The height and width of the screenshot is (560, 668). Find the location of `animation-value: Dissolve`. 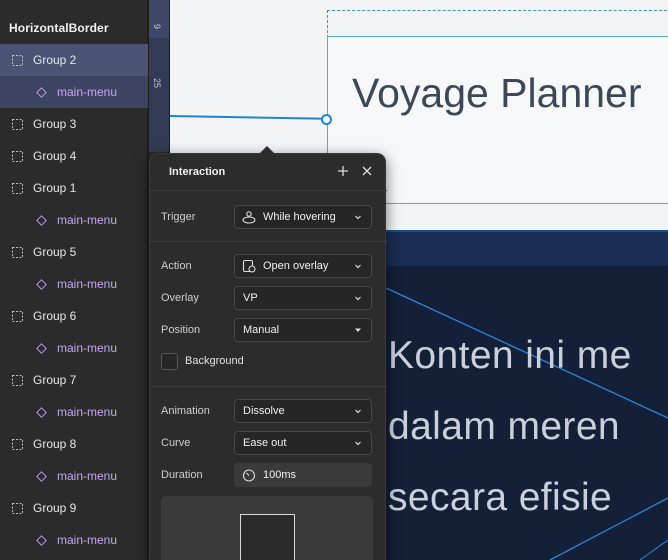

animation-value: Dissolve is located at coordinates (264, 411).